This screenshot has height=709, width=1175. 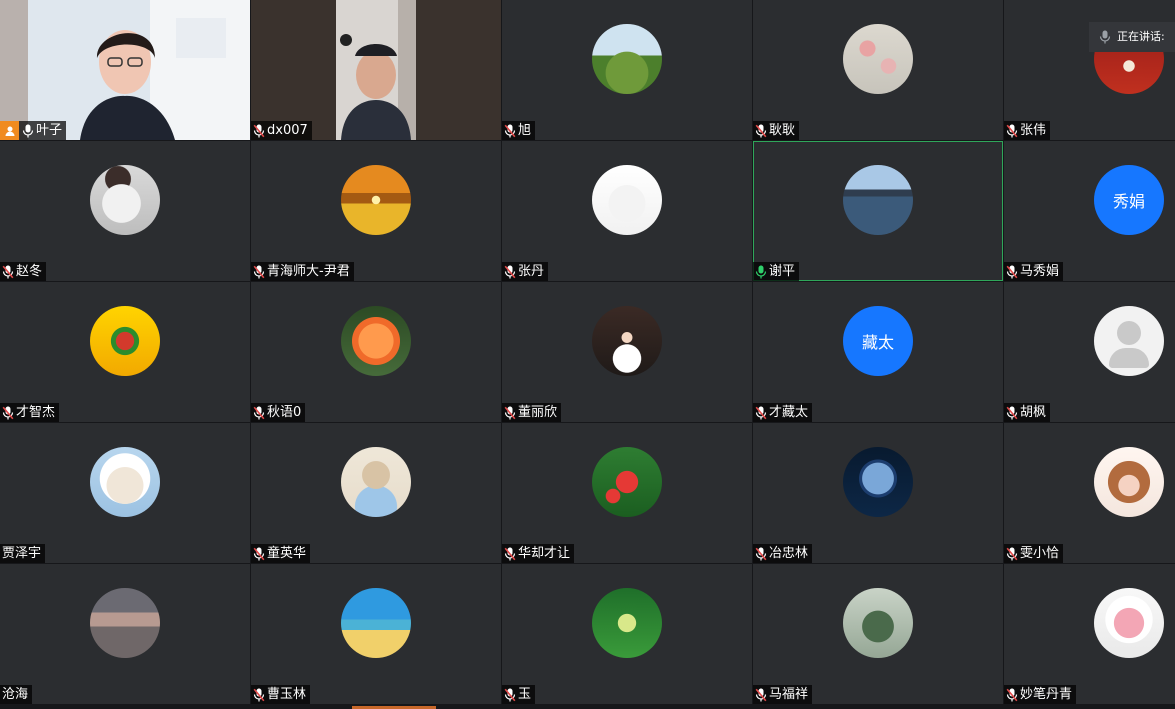 What do you see at coordinates (22, 553) in the screenshot?
I see `participant-name: 贾泽宇` at bounding box center [22, 553].